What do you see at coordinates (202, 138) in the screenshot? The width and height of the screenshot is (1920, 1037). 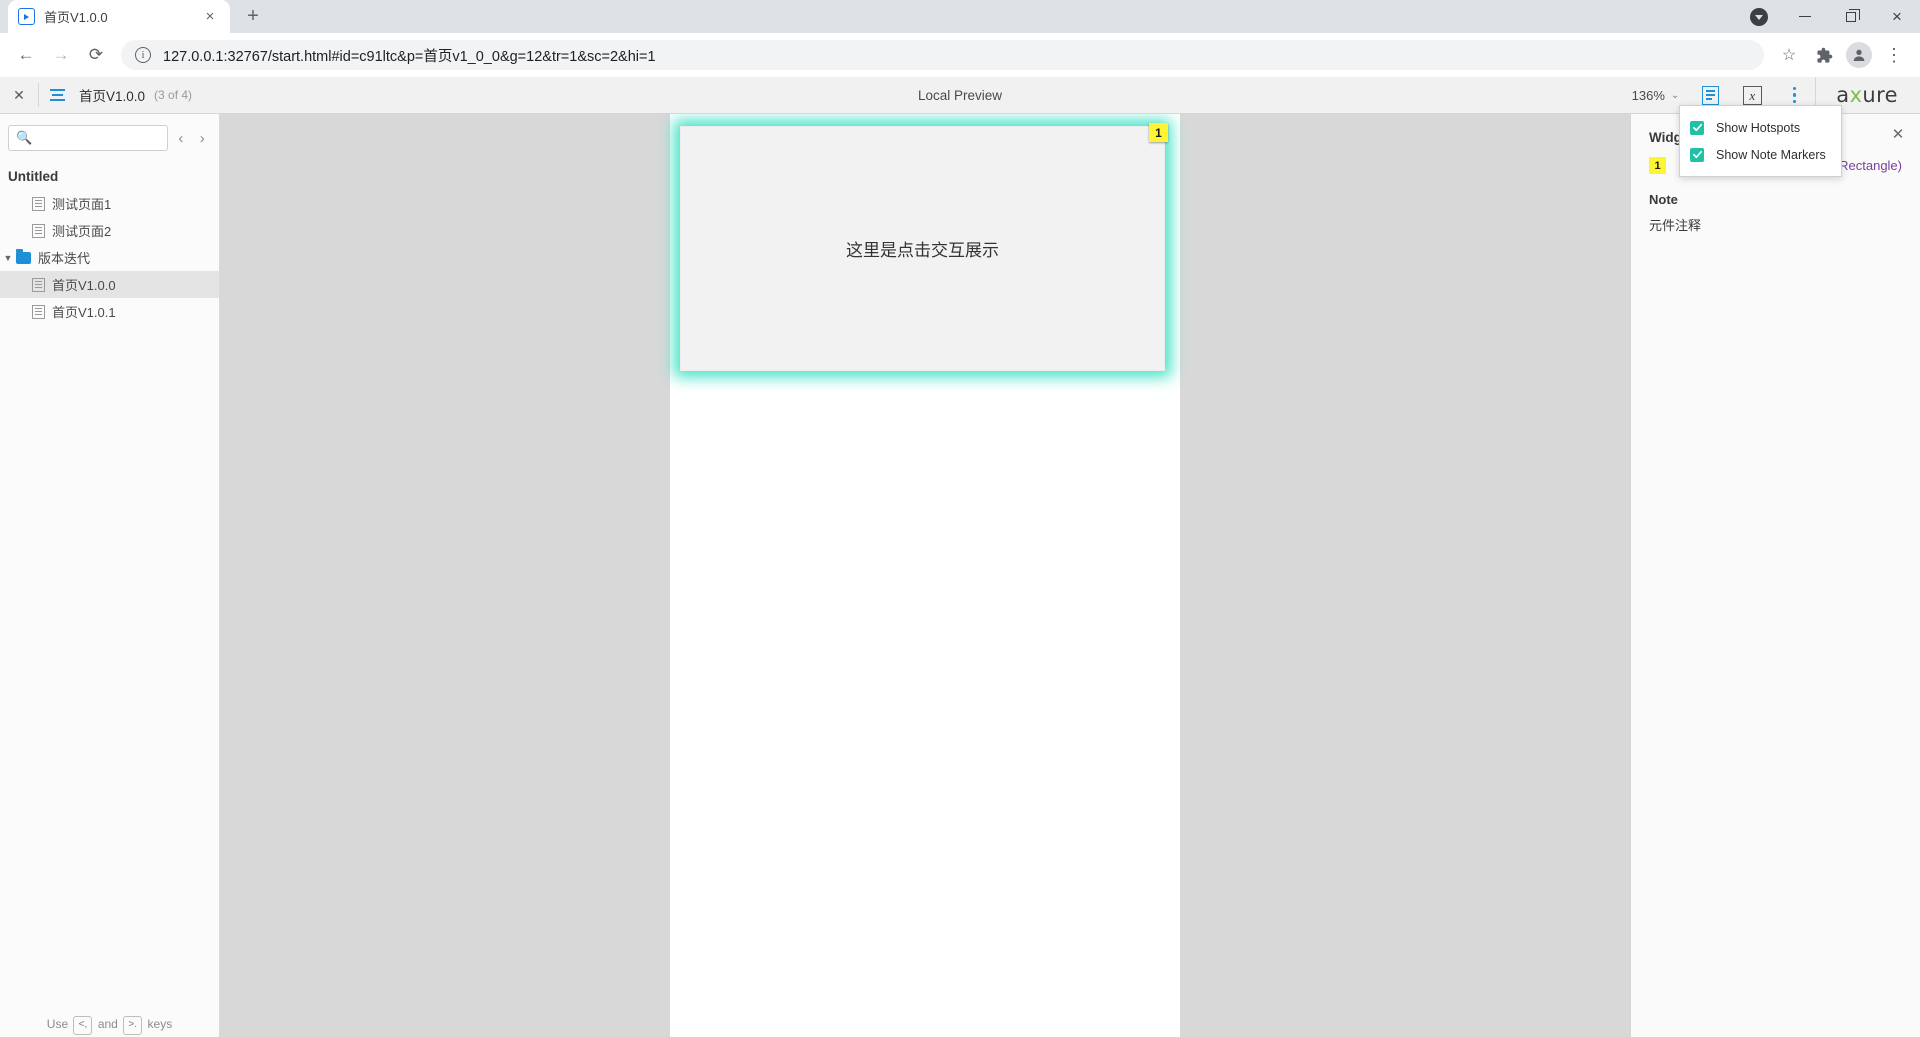 I see `next-page-arrow-icon: ›` at bounding box center [202, 138].